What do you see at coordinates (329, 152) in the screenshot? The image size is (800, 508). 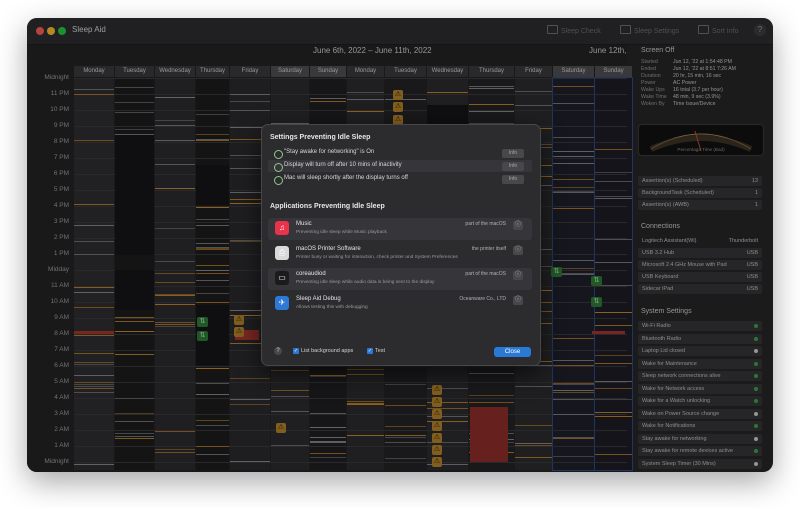 I see `setting-text: "Stay awake for networking" is On` at bounding box center [329, 152].